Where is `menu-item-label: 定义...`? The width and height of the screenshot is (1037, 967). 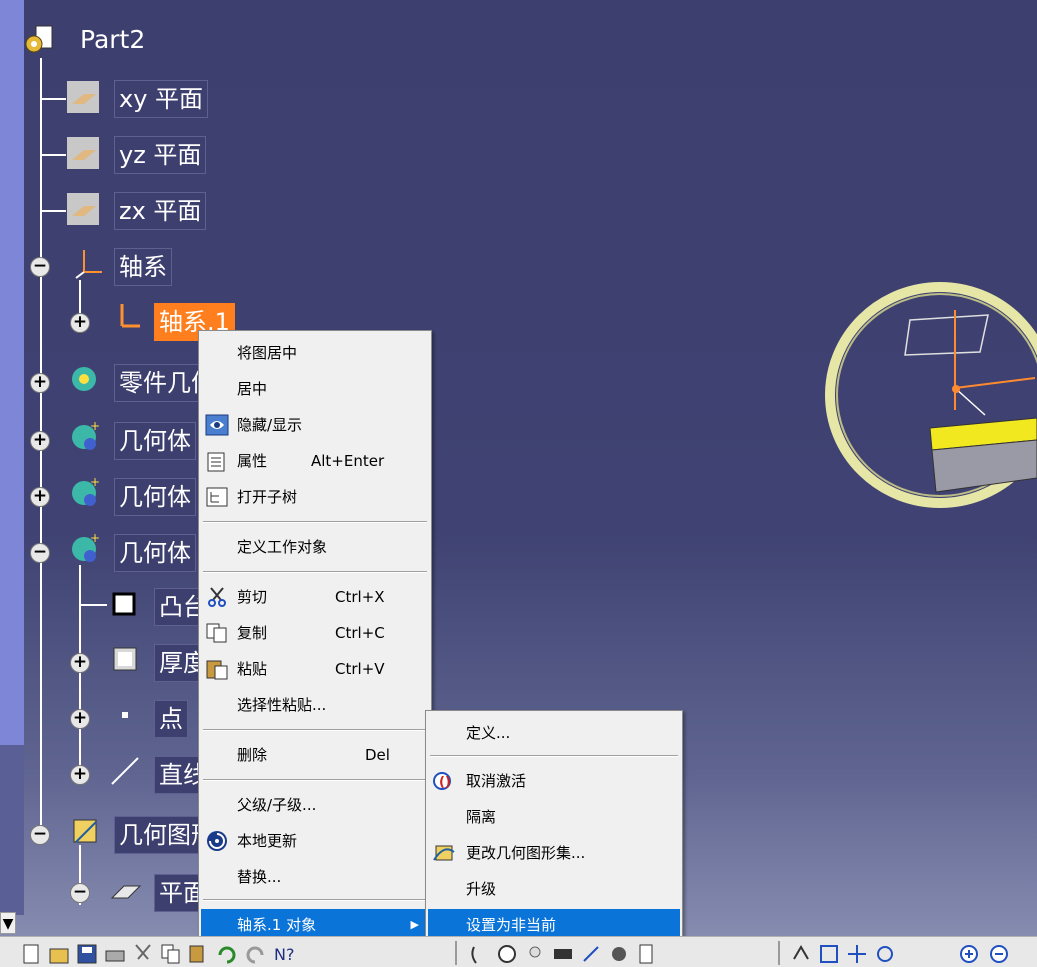
menu-item-label: 定义... is located at coordinates (488, 733).